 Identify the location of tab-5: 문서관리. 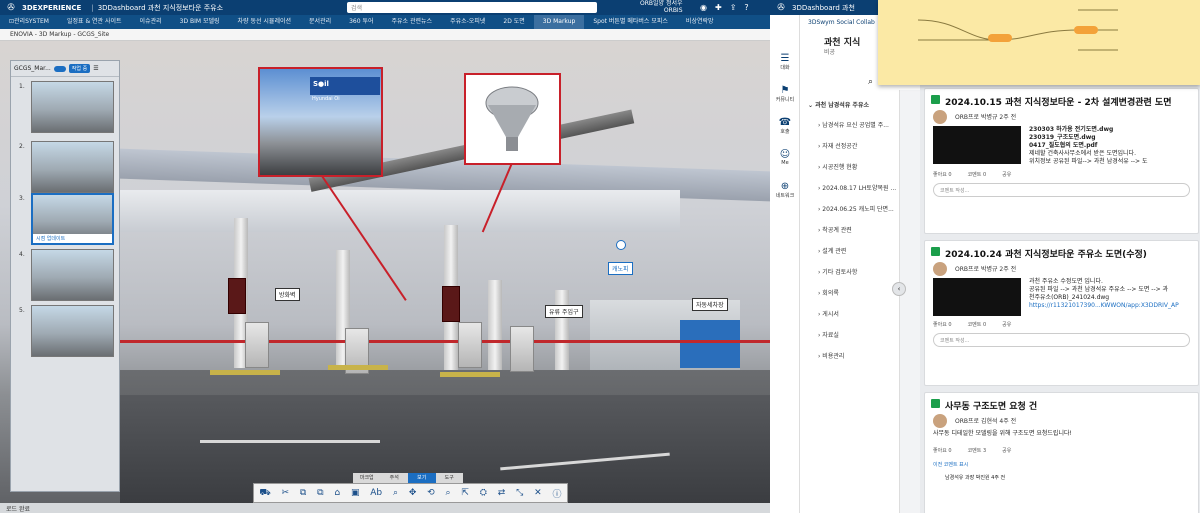
(320, 22).